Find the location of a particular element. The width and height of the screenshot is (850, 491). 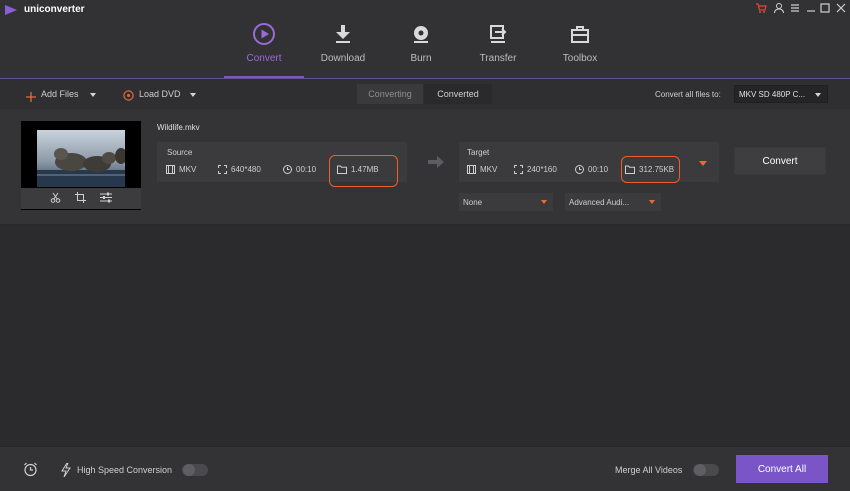

thumbnail-toolbar is located at coordinates (81, 198).